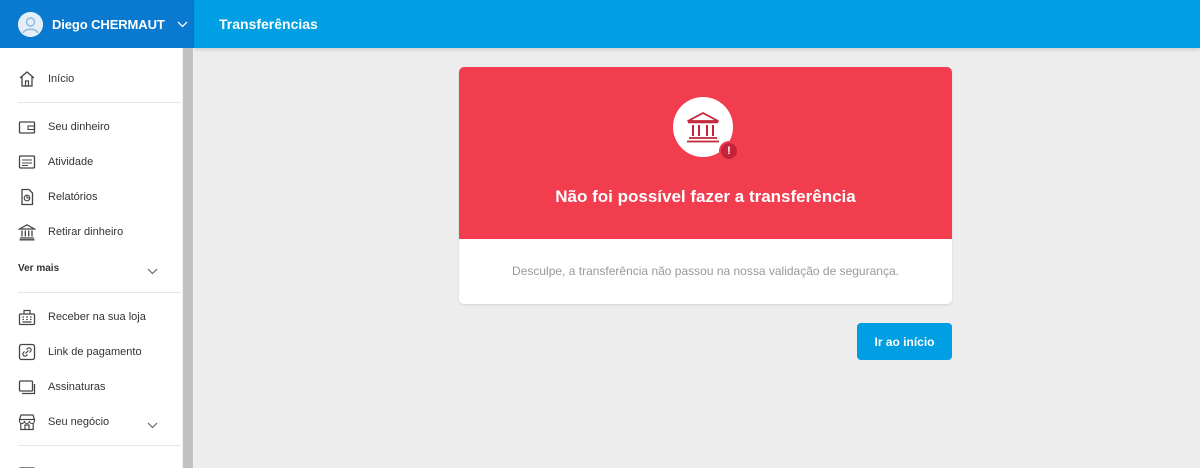 The height and width of the screenshot is (468, 1200). I want to click on wallet-icon, so click(27, 127).